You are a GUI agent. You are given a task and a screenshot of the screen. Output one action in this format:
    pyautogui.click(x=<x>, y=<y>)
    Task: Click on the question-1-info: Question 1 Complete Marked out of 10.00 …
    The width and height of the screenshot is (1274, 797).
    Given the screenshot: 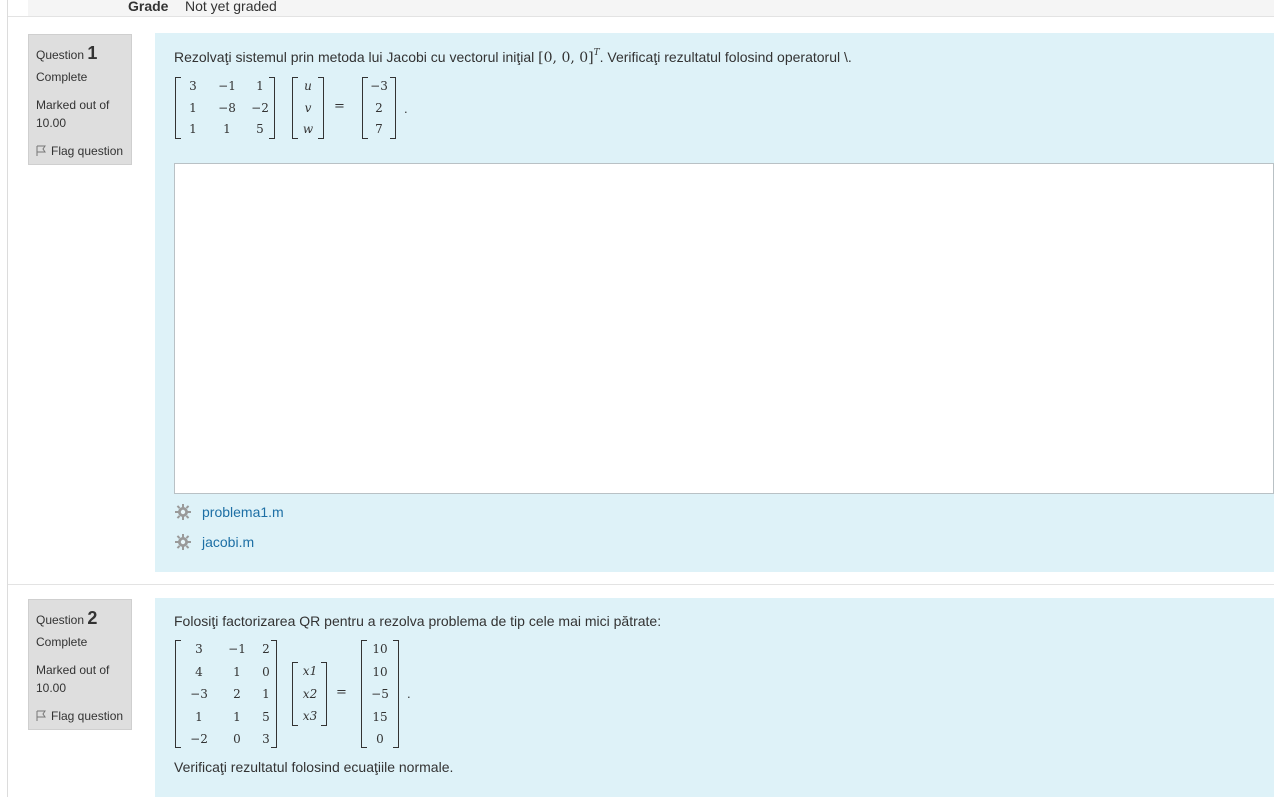 What is the action you would take?
    pyautogui.click(x=80, y=99)
    